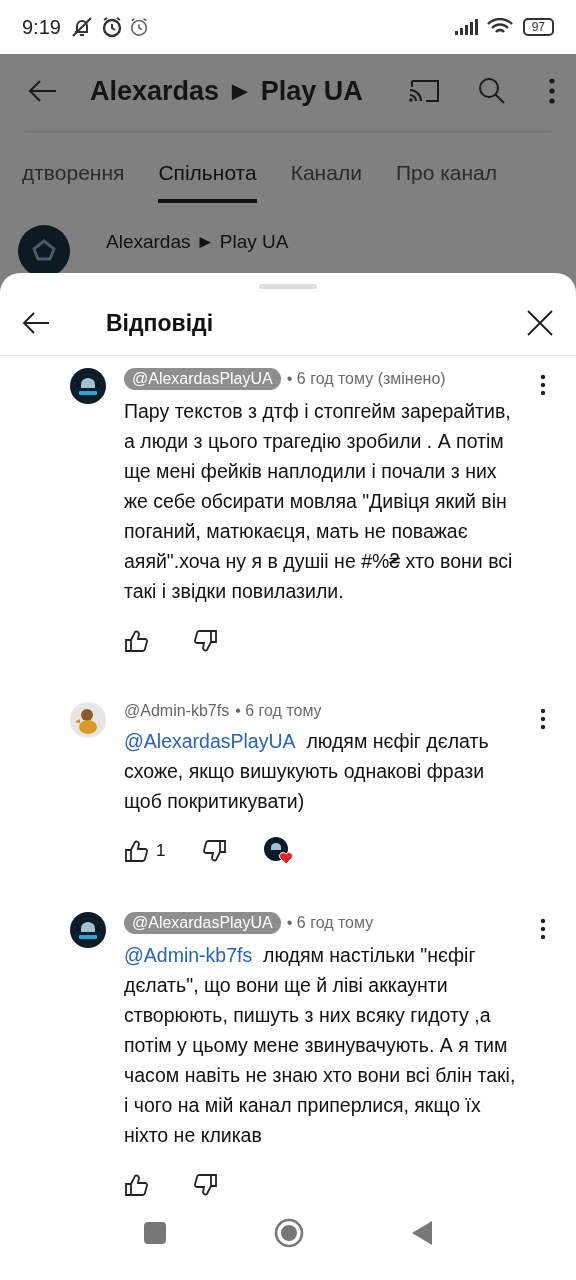  Describe the element at coordinates (188, 955) in the screenshot. I see `mention-link: @Admin-kb7fs` at that location.